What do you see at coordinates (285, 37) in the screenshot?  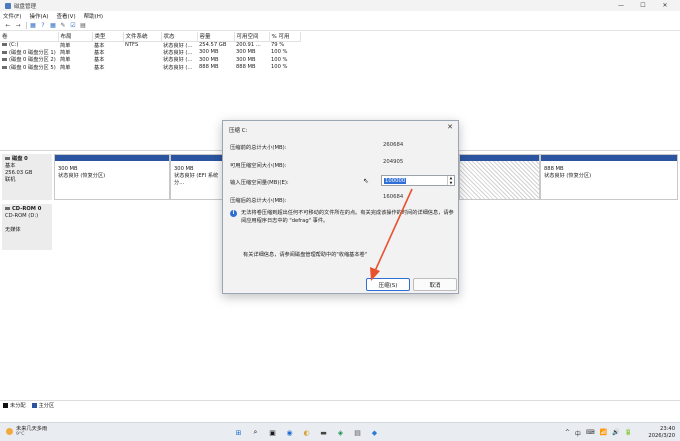 I see `col-percent-free: % 可用` at bounding box center [285, 37].